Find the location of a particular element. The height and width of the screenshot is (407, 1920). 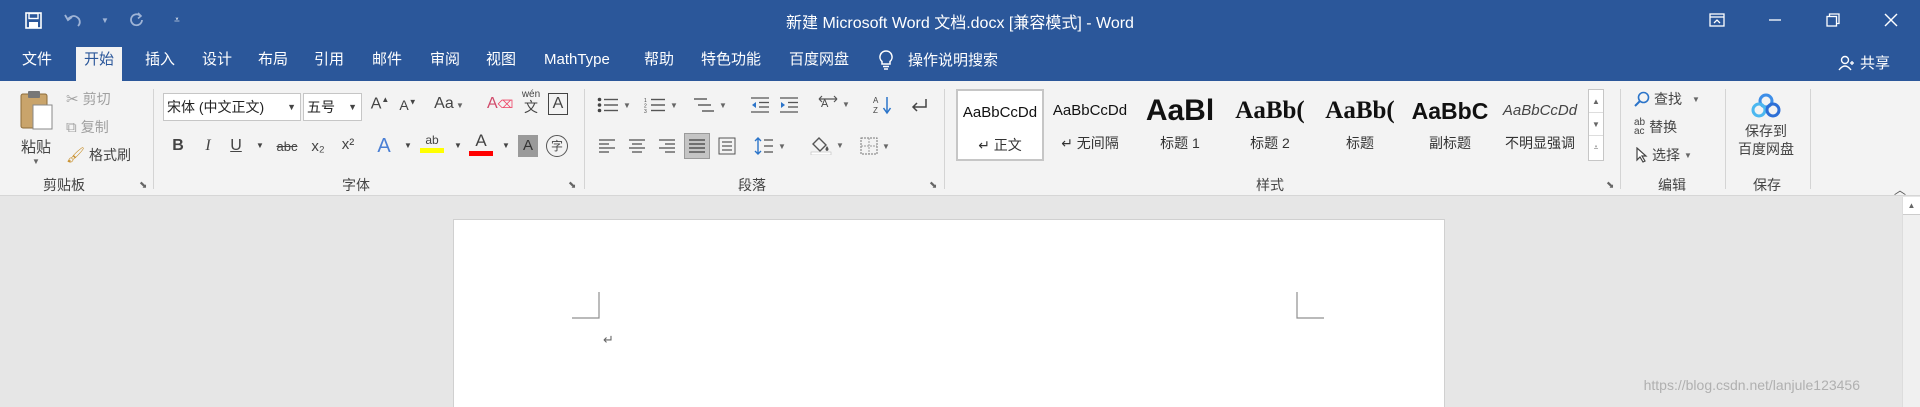

sort-icon: AZ is located at coordinates (882, 105).